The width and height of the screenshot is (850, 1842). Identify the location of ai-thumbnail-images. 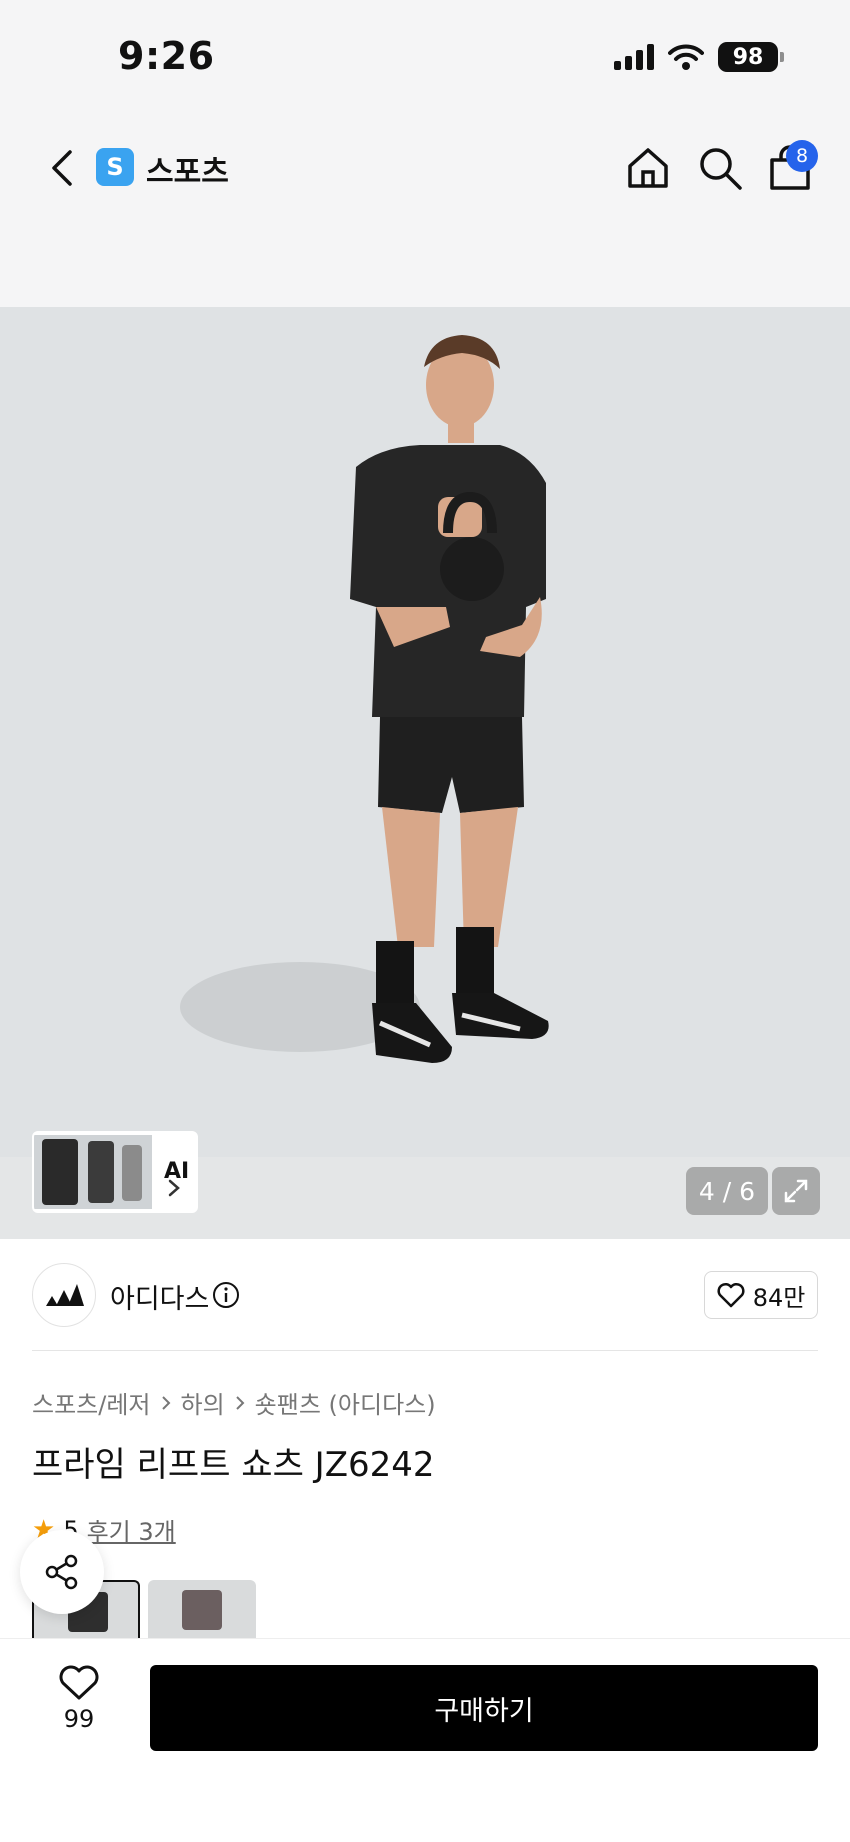
(93, 1172).